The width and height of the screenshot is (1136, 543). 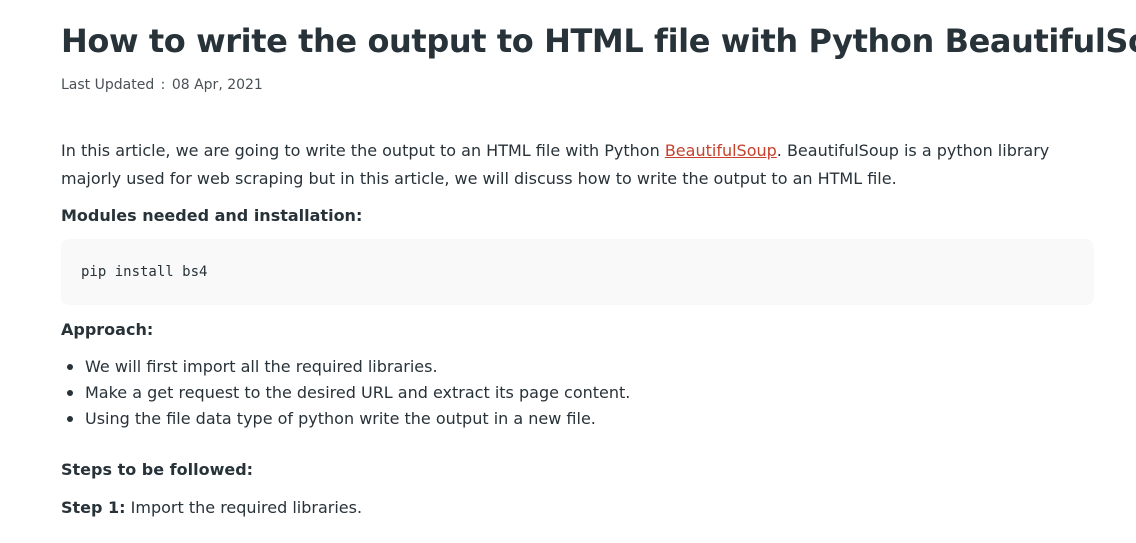 What do you see at coordinates (244, 507) in the screenshot?
I see `step-1-text: Import the required libraries.` at bounding box center [244, 507].